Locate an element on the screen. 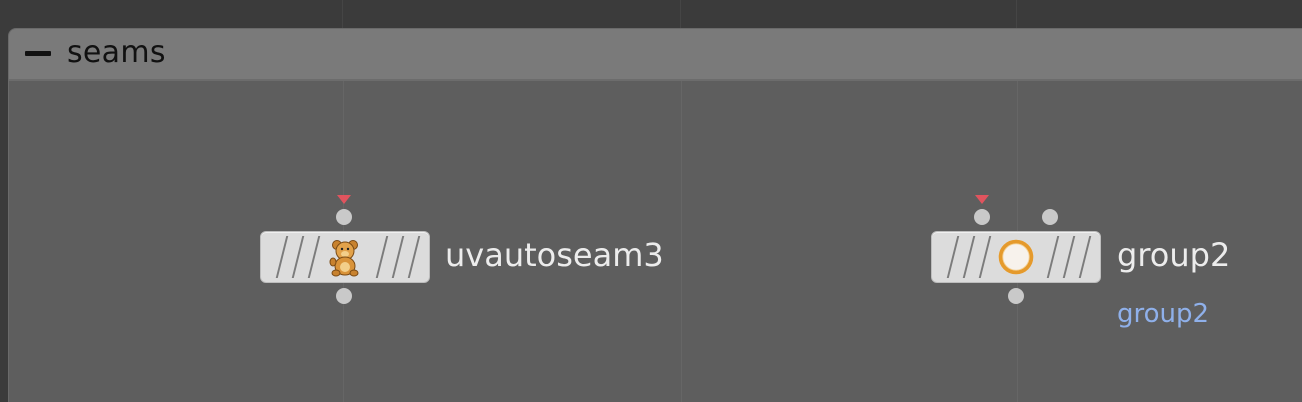 This screenshot has height=402, width=1302. network-box-header: seams is located at coordinates (655, 55).